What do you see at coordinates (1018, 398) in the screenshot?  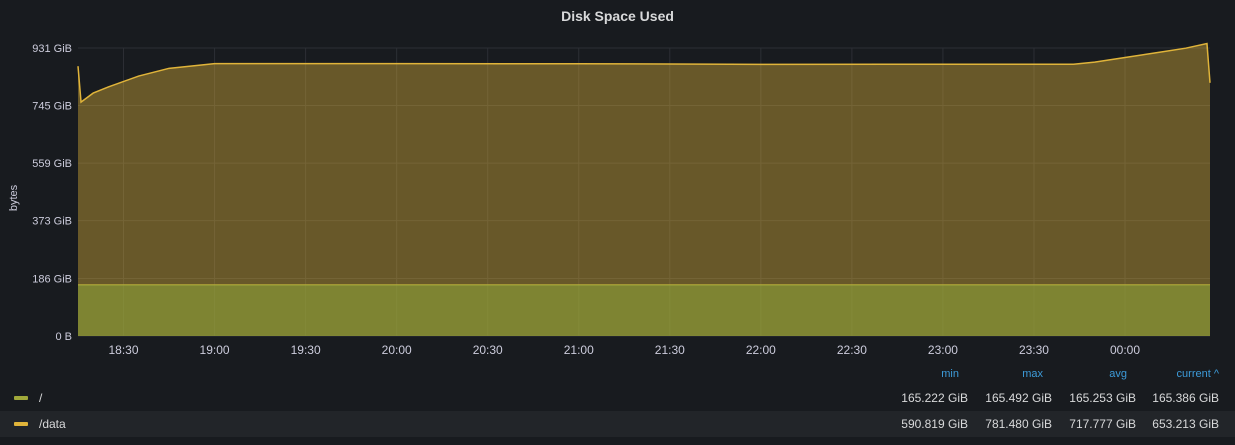 I see `legend-max-value: 165.492 GiB` at bounding box center [1018, 398].